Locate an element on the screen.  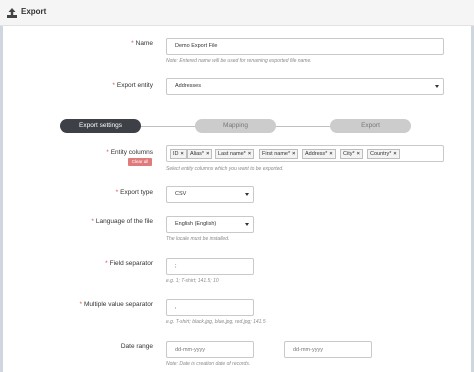
date-range-label: Date range is located at coordinates (136, 346).